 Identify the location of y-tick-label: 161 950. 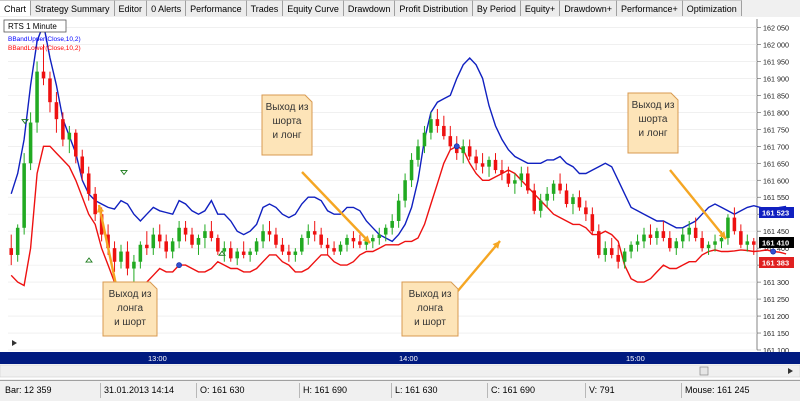
(776, 61).